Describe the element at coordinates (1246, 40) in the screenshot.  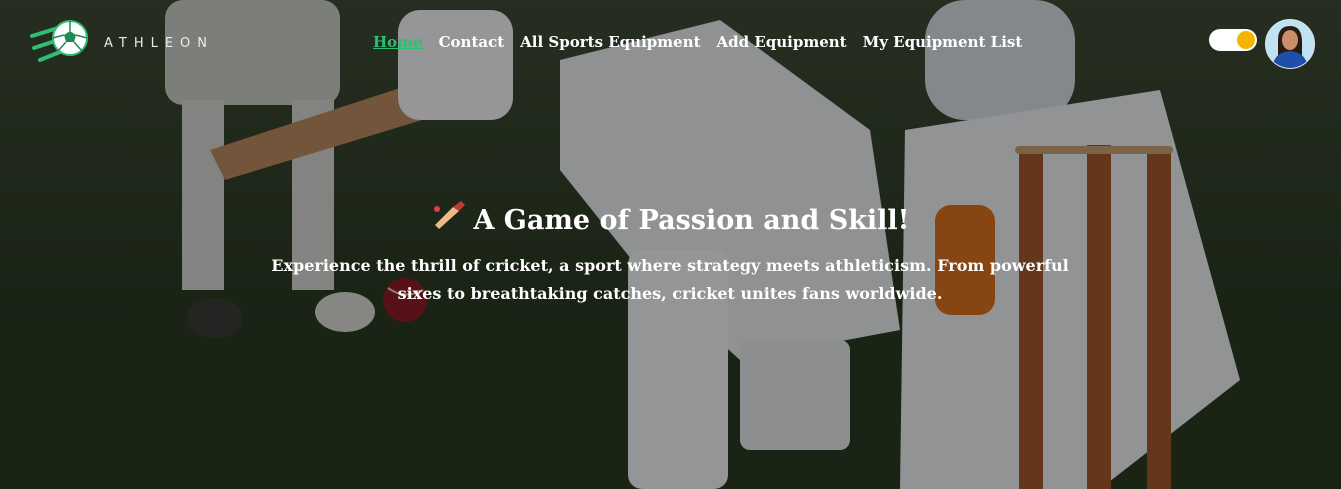
I see `theme-toggle-knob` at that location.